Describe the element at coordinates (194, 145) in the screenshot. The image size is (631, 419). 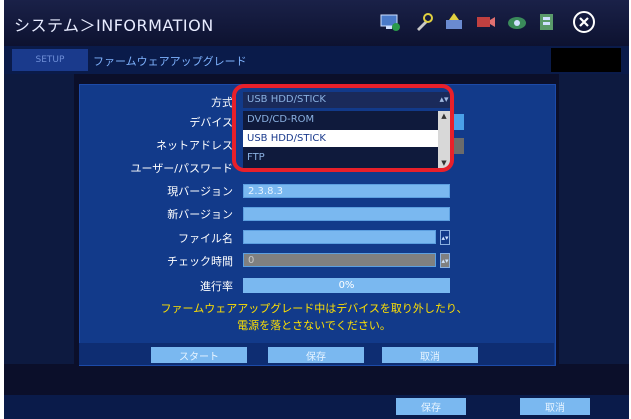
I see `net-address-label: ネットアドレス` at that location.